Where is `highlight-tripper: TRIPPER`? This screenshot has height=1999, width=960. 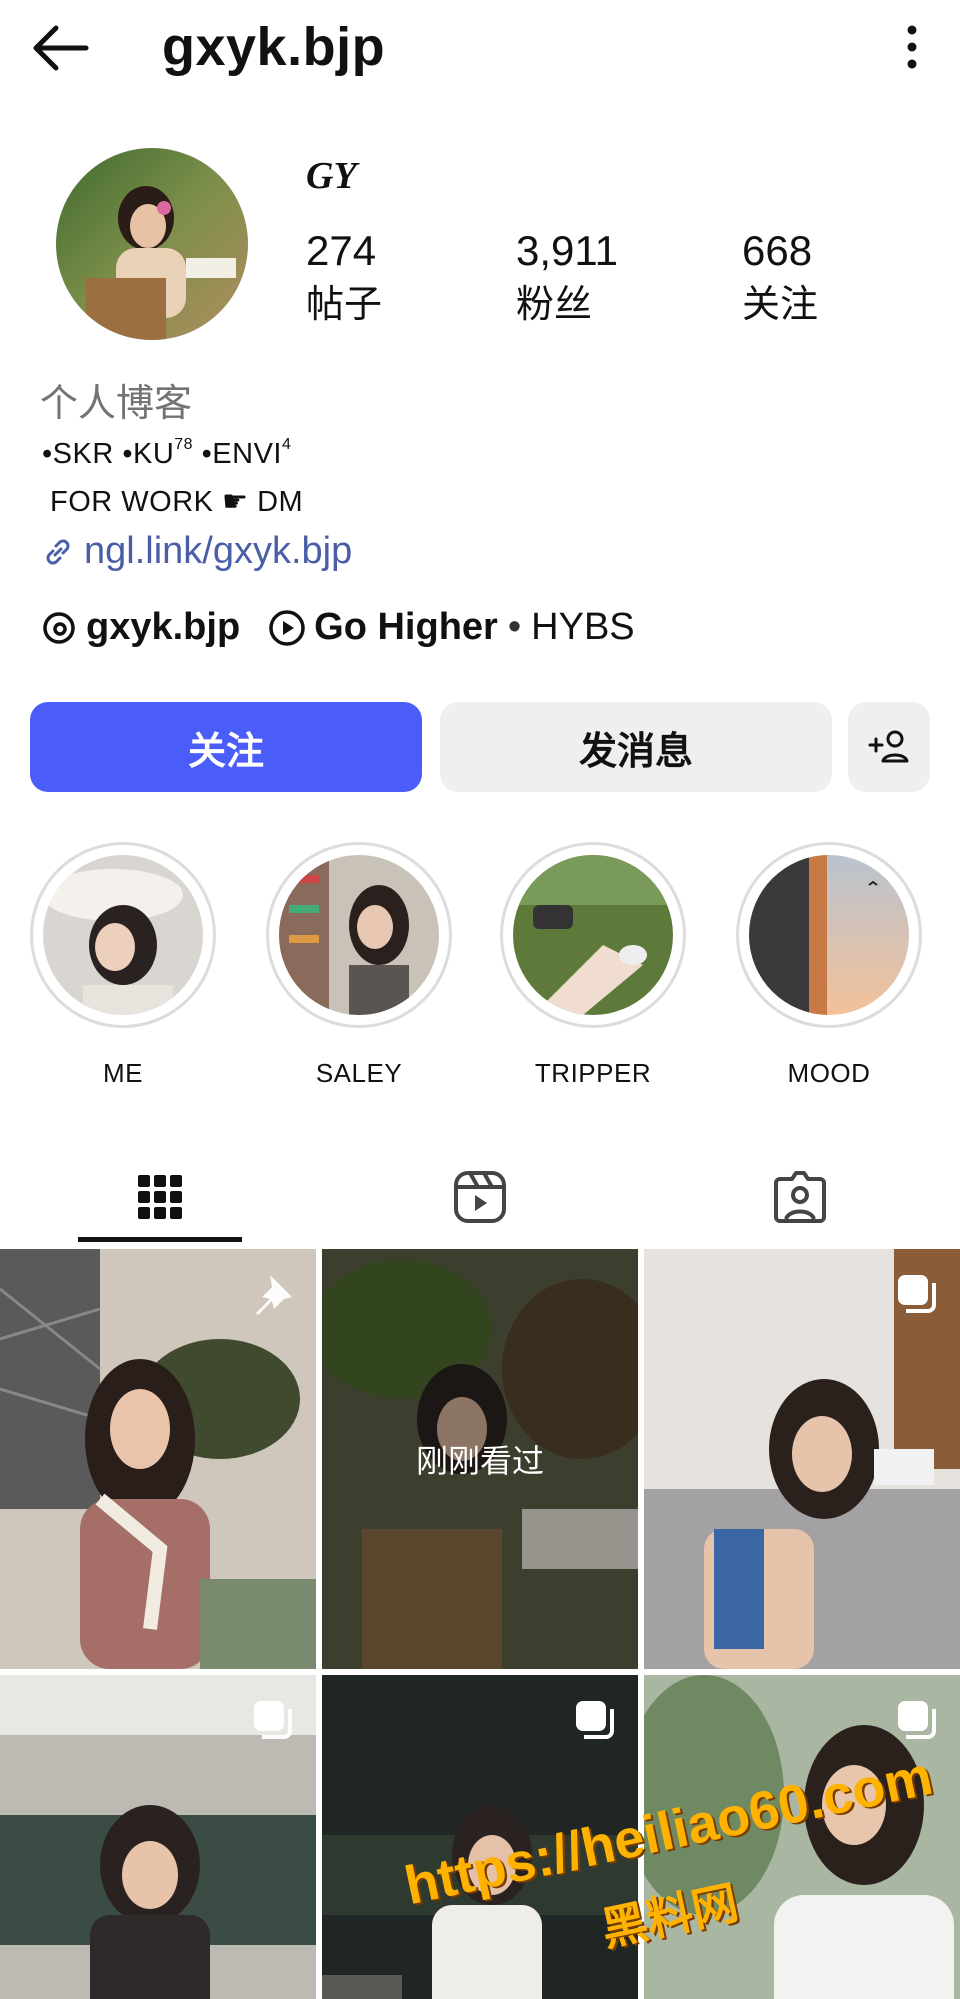 highlight-tripper: TRIPPER is located at coordinates (593, 965).